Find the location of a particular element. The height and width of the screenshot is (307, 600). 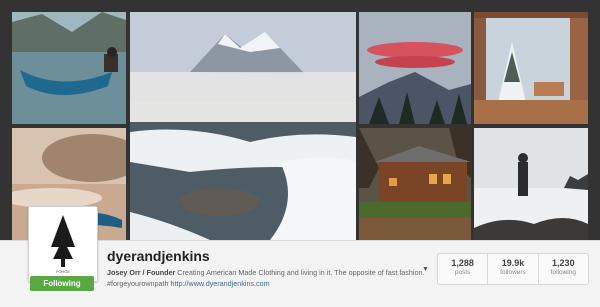

tree-logo-icon: FORGE is located at coordinates (63, 244).